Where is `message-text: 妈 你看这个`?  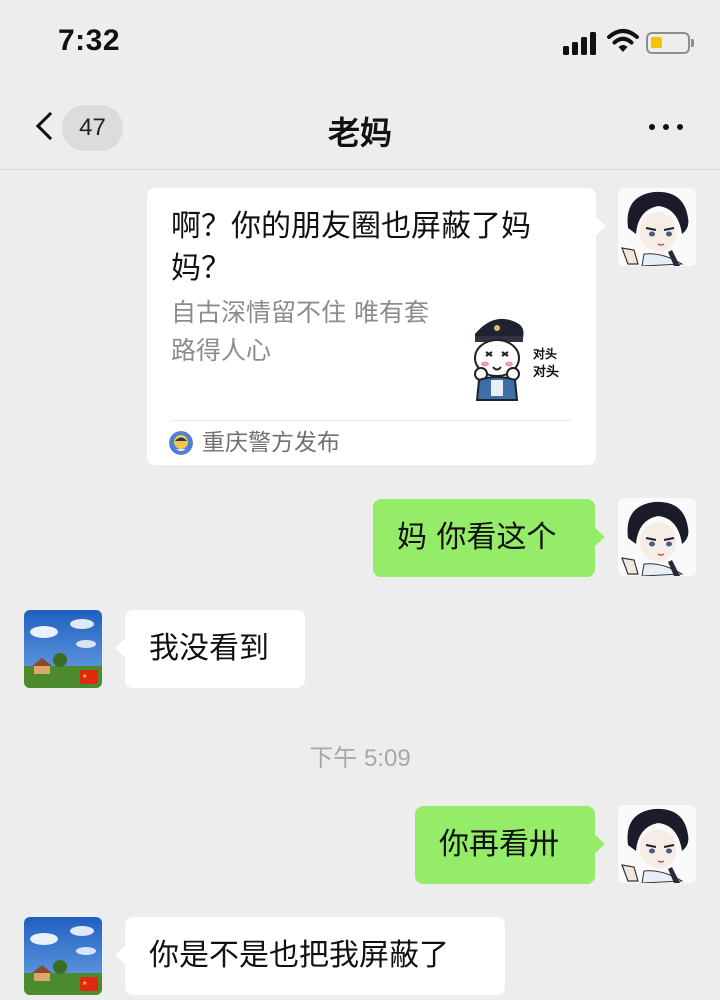
message-text: 妈 你看这个 is located at coordinates (477, 537).